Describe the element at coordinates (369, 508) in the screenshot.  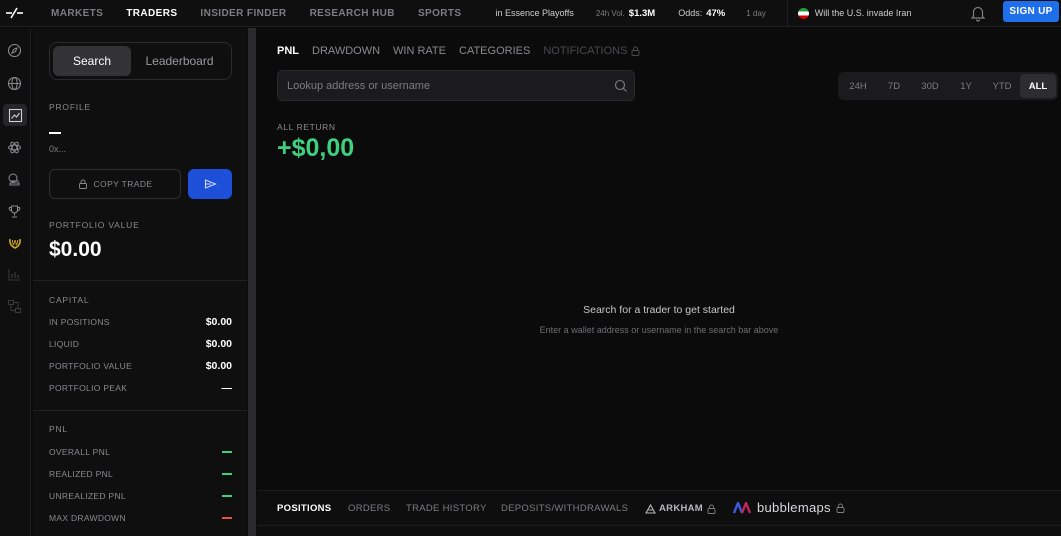
I see `tab-orders: ORDERS` at that location.